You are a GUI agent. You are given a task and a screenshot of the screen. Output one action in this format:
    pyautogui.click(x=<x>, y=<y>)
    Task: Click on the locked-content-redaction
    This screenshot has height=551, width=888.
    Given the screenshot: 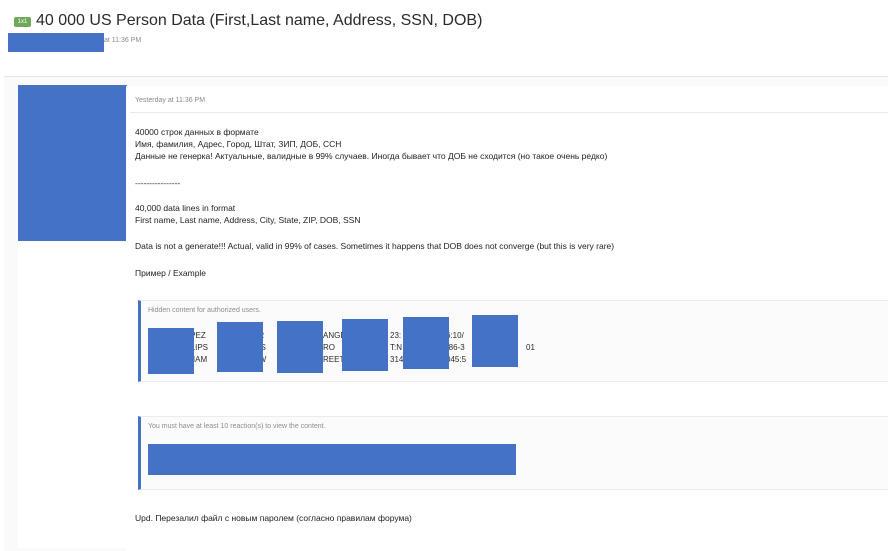 What is the action you would take?
    pyautogui.click(x=332, y=459)
    